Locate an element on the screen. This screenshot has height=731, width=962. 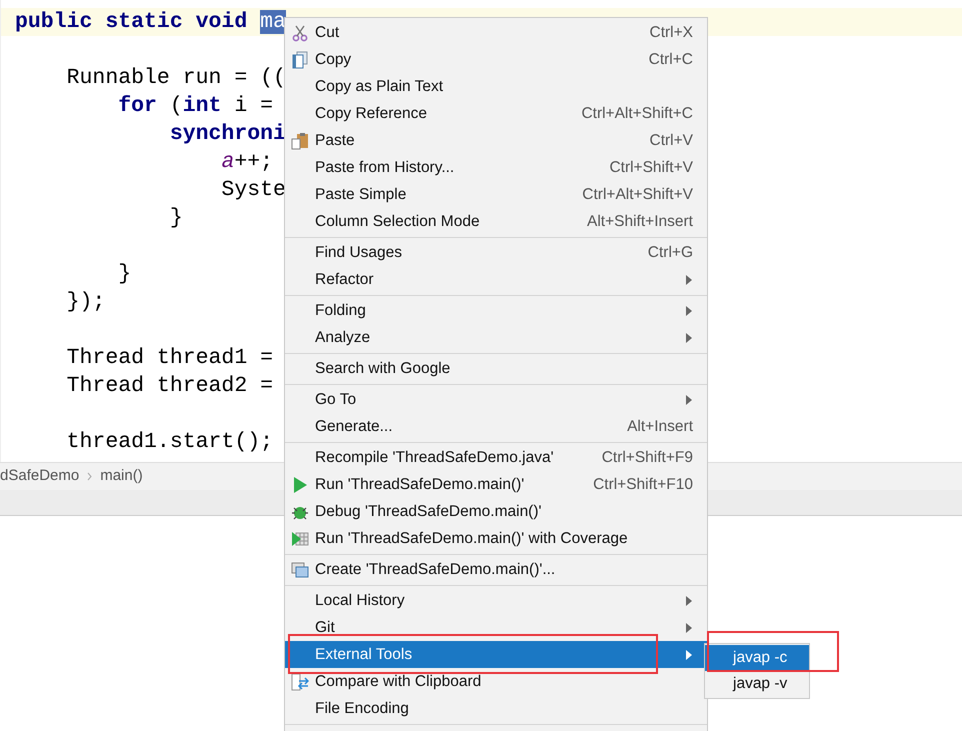
shortcut-text: Ctrl+C is located at coordinates (670, 60).